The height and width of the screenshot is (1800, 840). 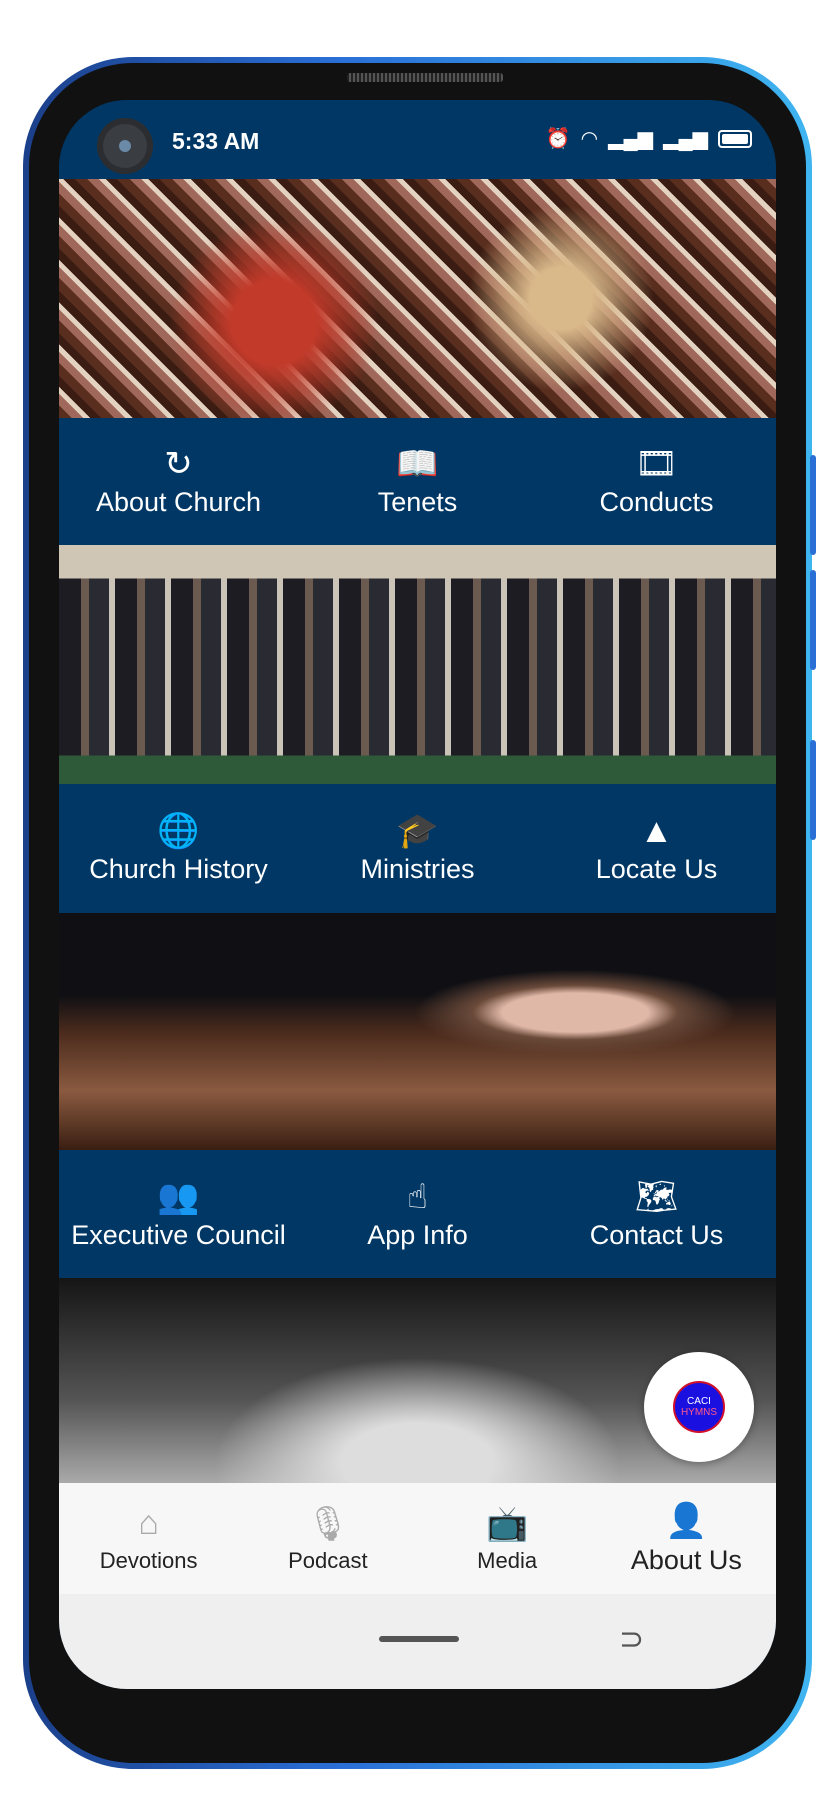 I want to click on status-time: 5:33 AM, so click(x=216, y=141).